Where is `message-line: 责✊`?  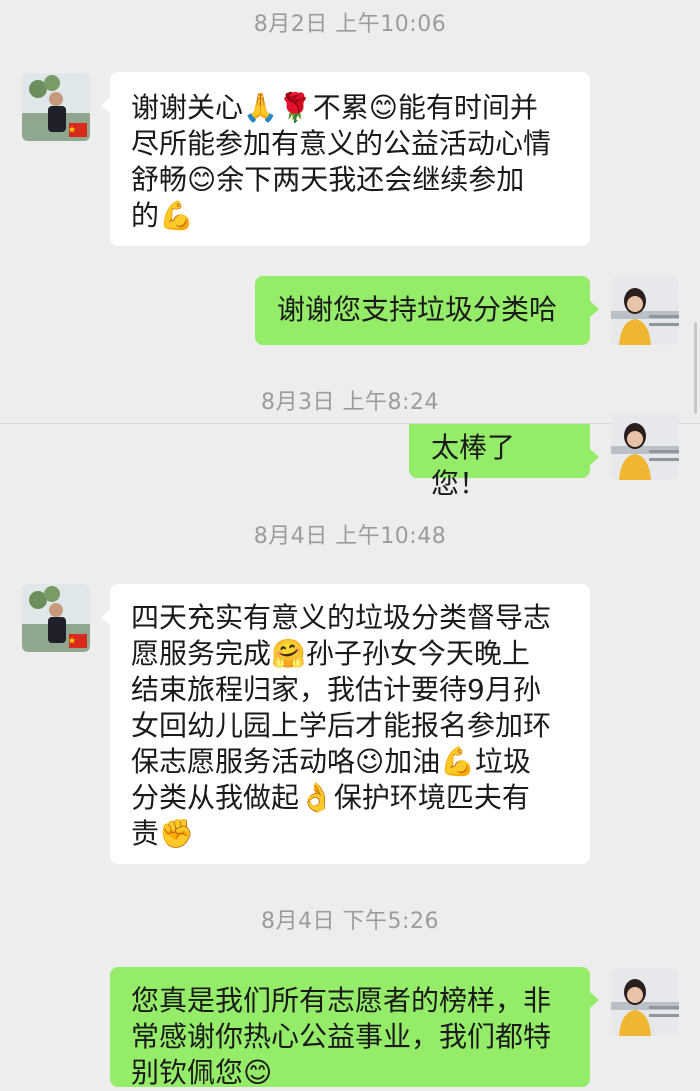
message-line: 责✊ is located at coordinates (162, 833).